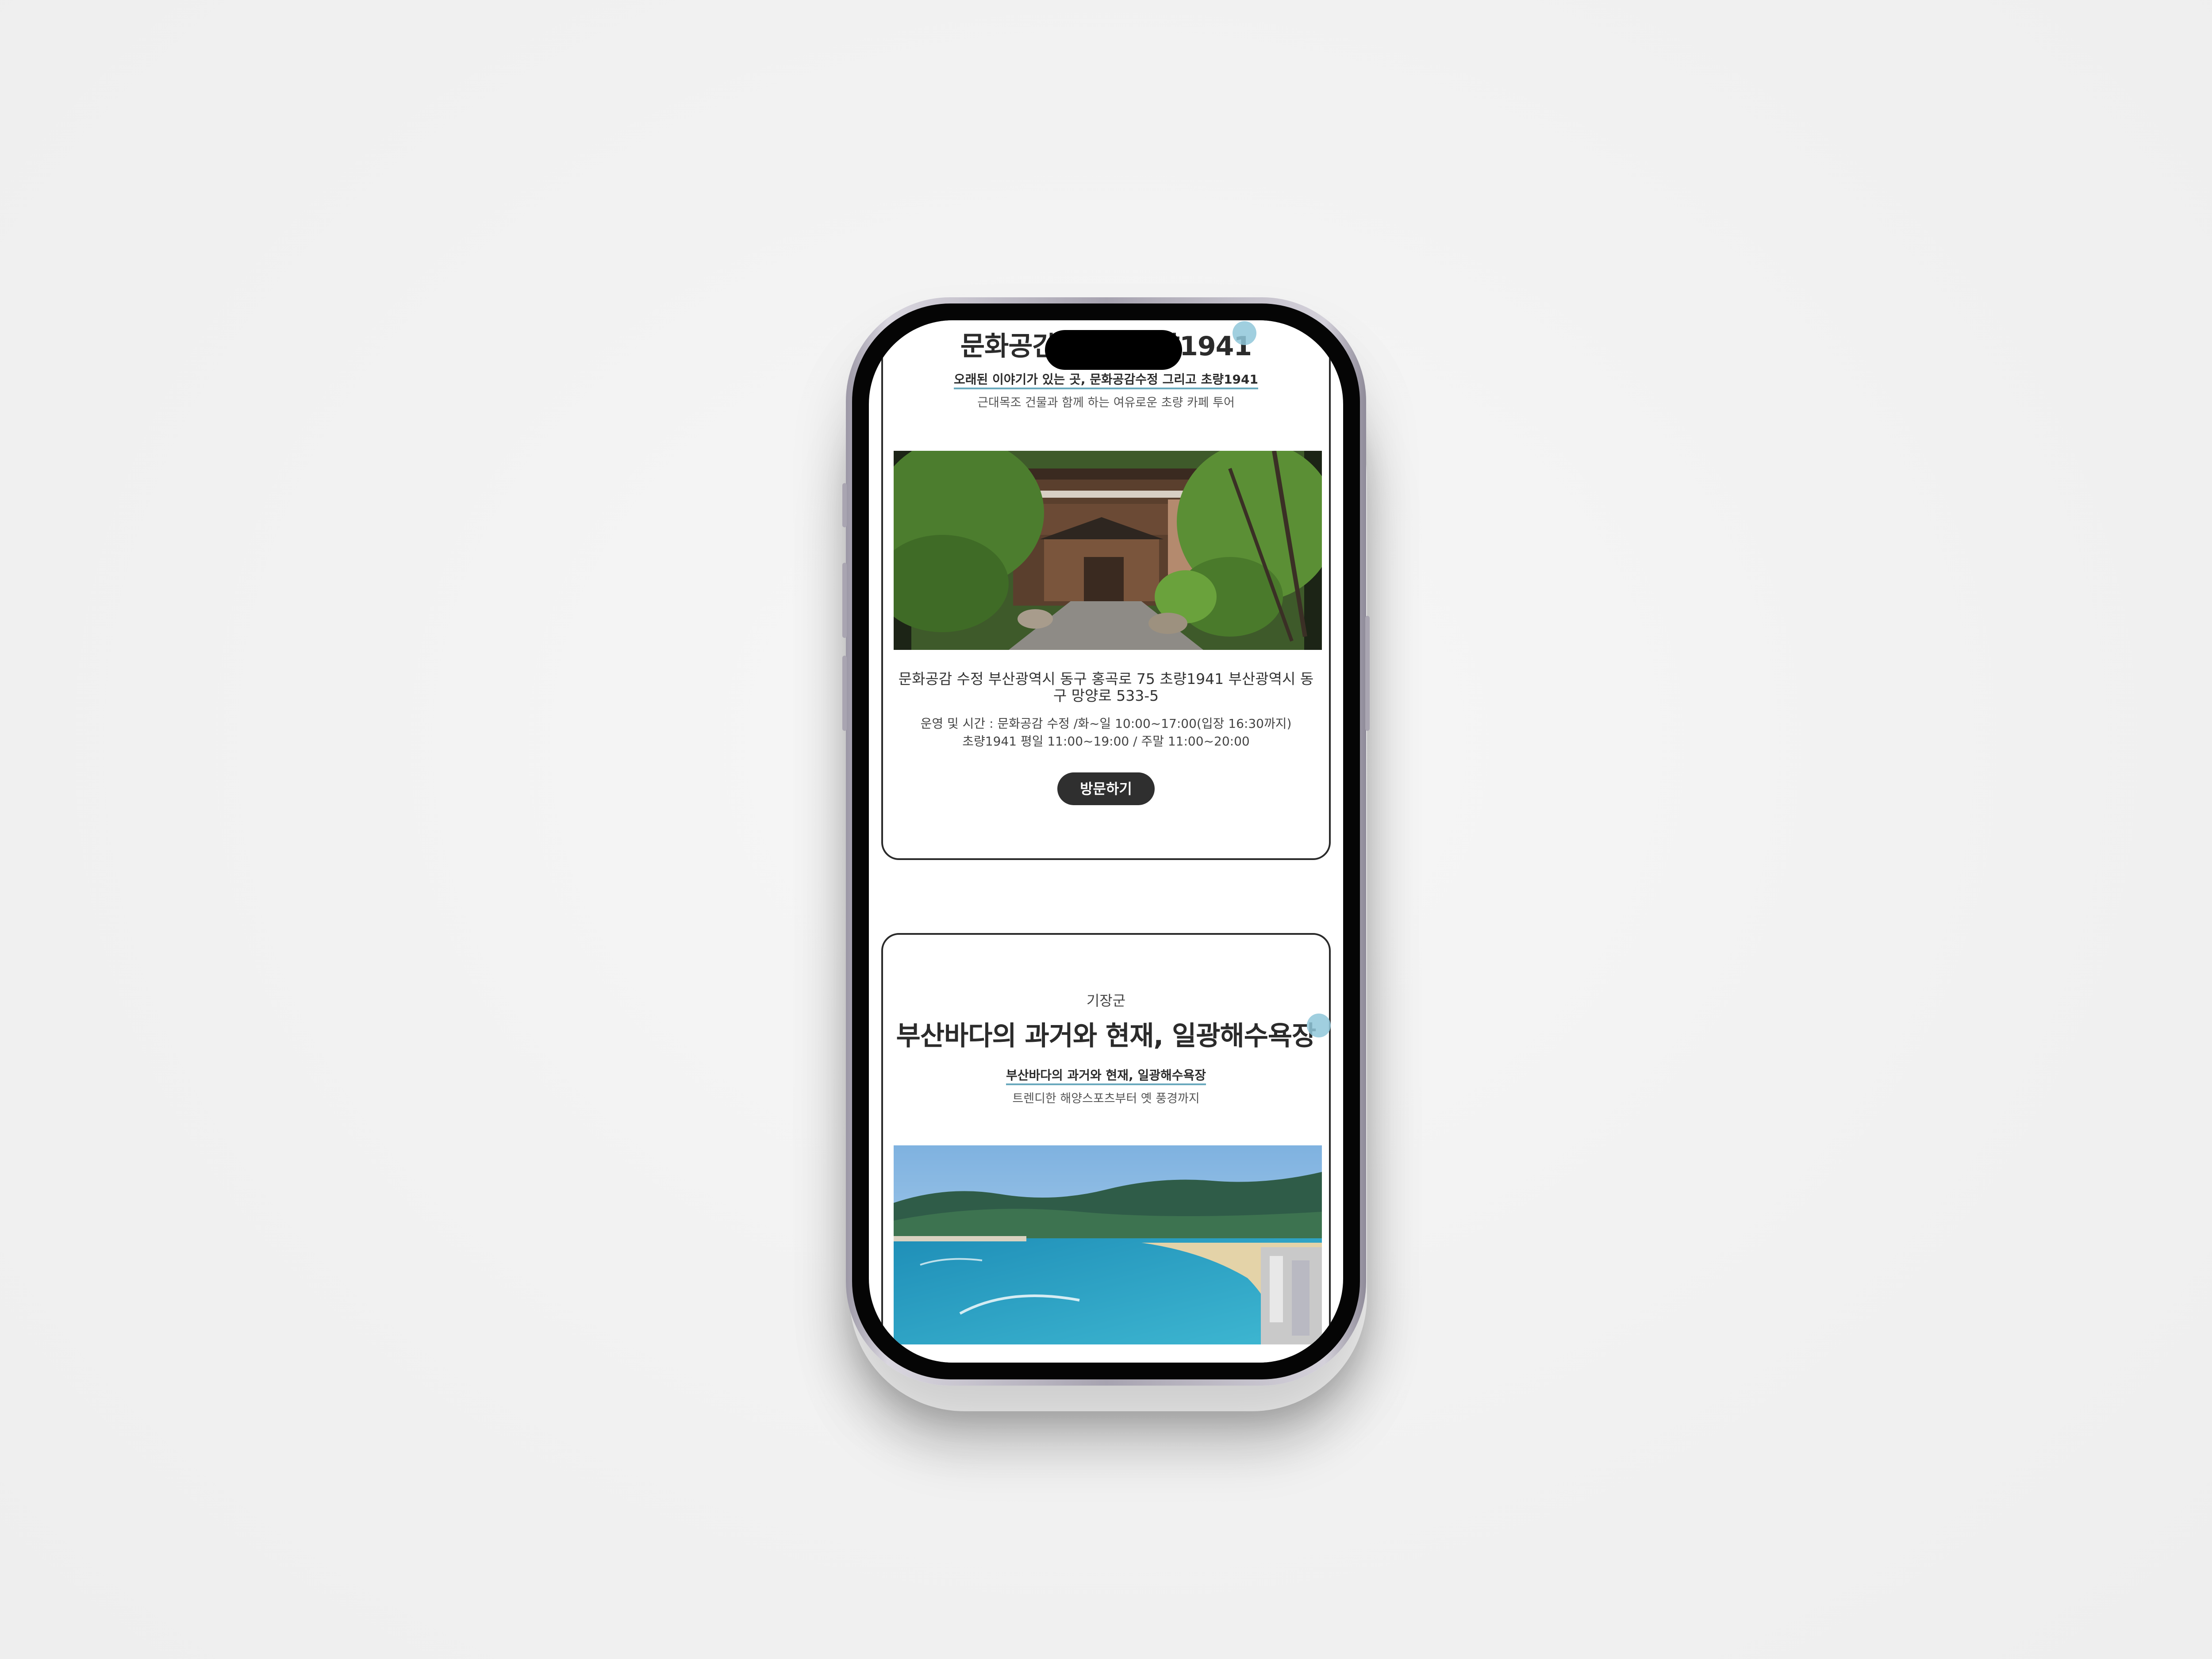 The image size is (2212, 1659). I want to click on card-subtitle-wrap: 오래된 이야기가 있는 곳, 문화공감수정 그리고 초량1941, so click(1106, 380).